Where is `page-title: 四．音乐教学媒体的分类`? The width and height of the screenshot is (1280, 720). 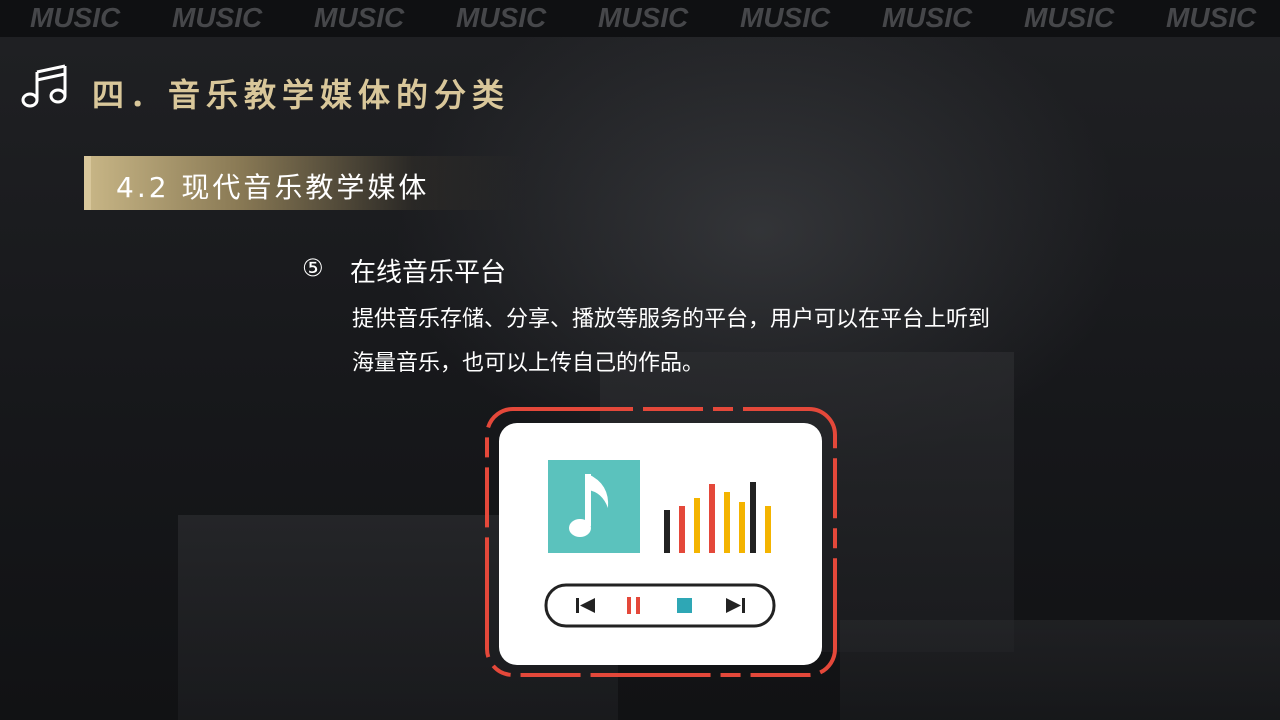
page-title: 四．音乐教学媒体的分类 is located at coordinates (301, 95).